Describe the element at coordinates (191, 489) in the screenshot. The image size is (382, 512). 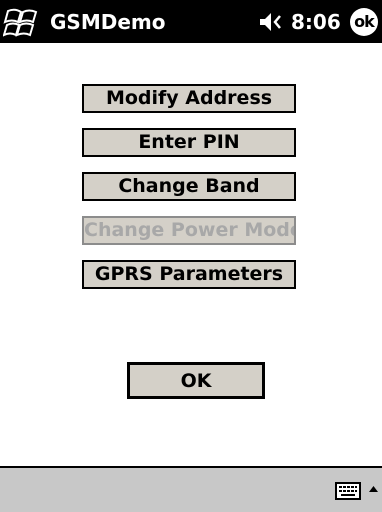
I see `bottom-menu-bar` at that location.